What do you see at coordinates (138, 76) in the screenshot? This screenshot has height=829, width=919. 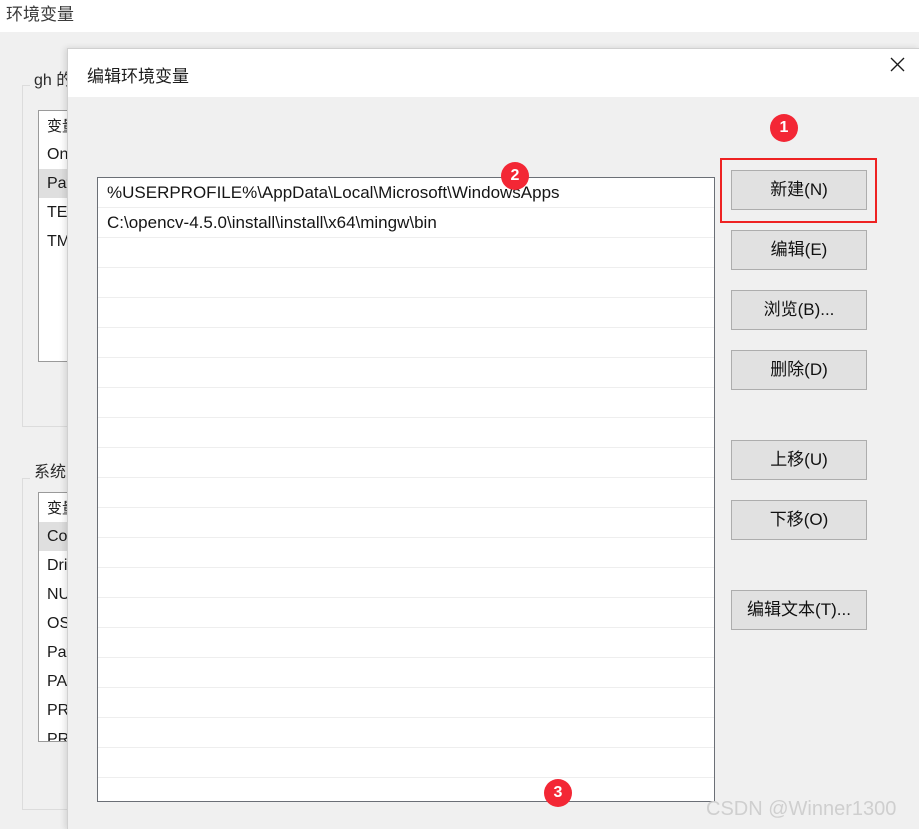 I see `dialog-title: 编辑环境变量` at bounding box center [138, 76].